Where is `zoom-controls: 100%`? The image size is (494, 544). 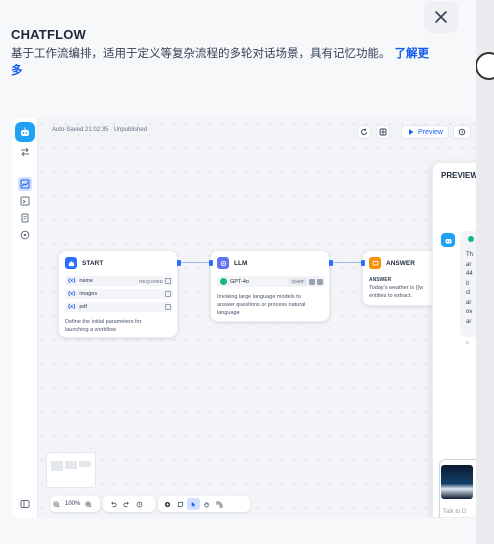
zoom-controls: 100% is located at coordinates (75, 504).